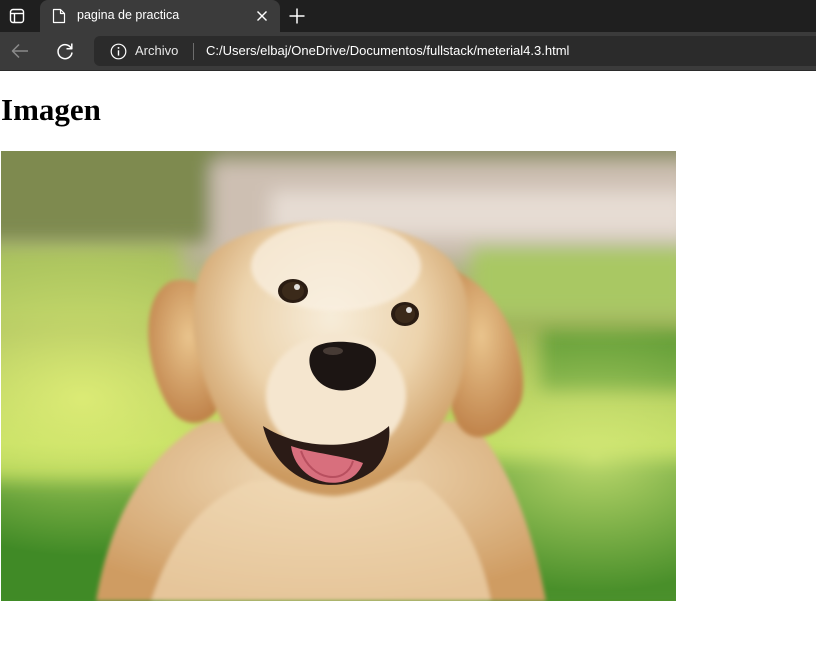 This screenshot has height=670, width=816. What do you see at coordinates (262, 16) in the screenshot?
I see `close-icon` at bounding box center [262, 16].